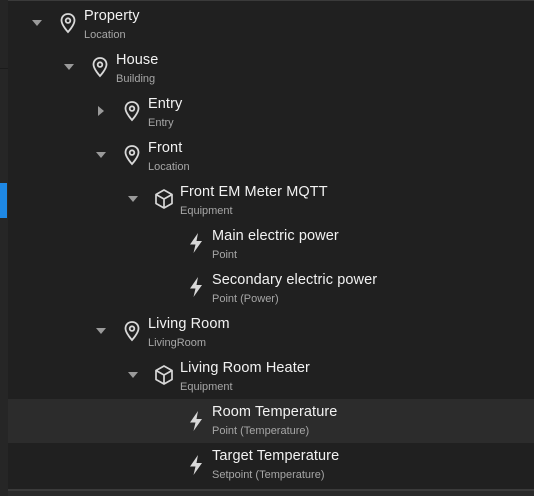  What do you see at coordinates (101, 111) in the screenshot?
I see `collapse-caret-icon` at bounding box center [101, 111].